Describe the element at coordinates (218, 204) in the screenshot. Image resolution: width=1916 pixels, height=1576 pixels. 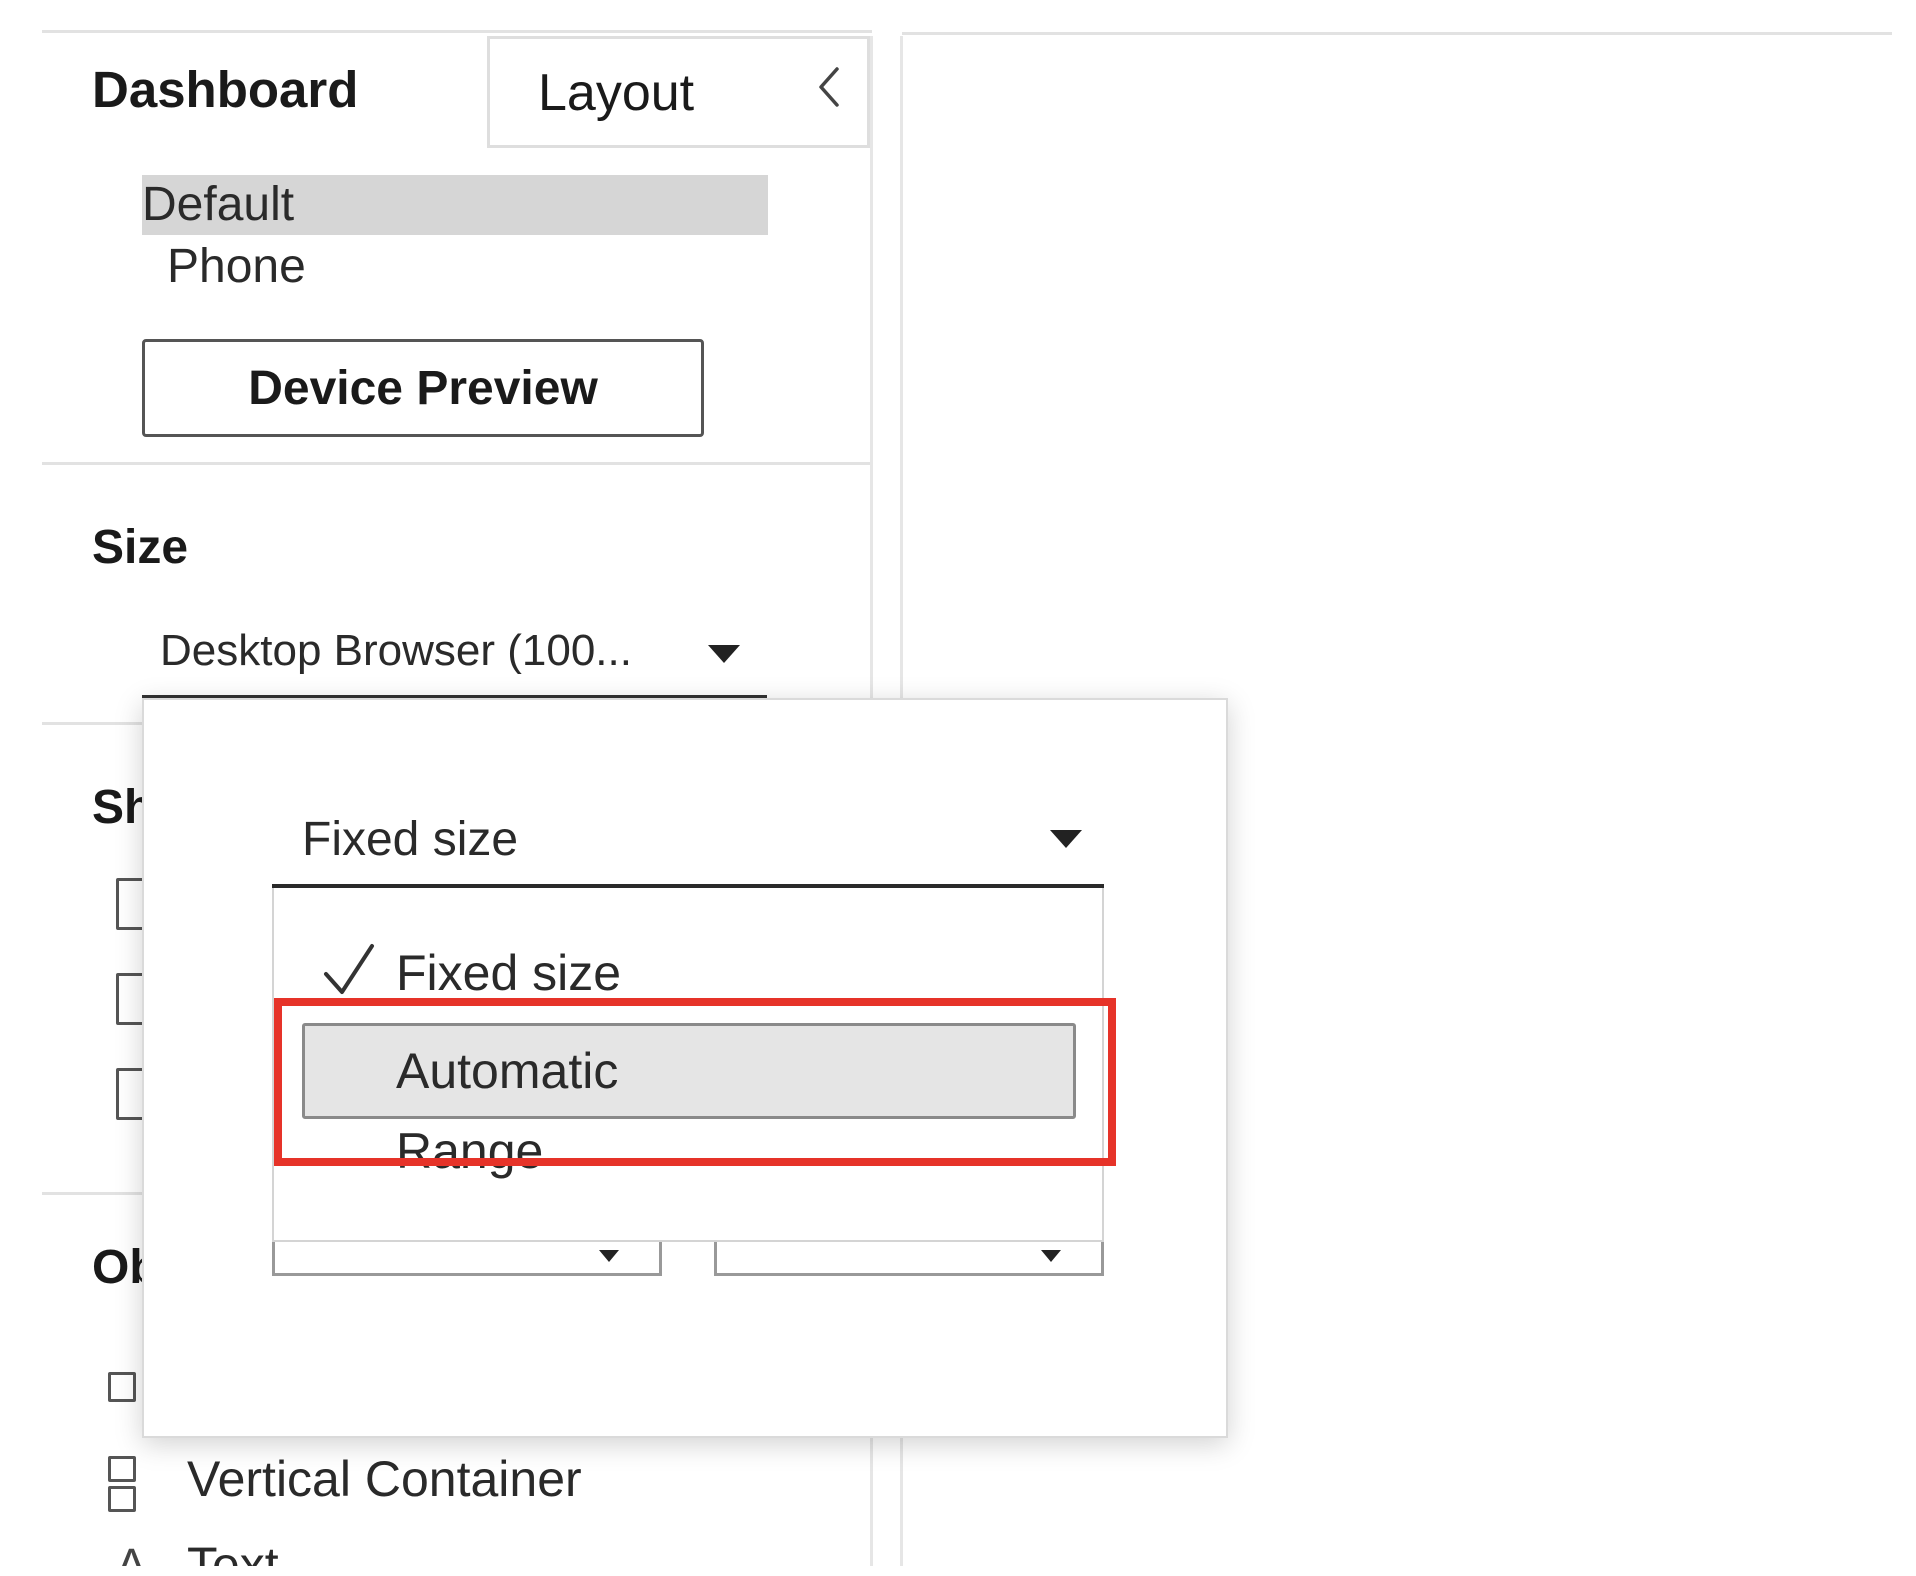
I see `layout-item-label: Default` at that location.